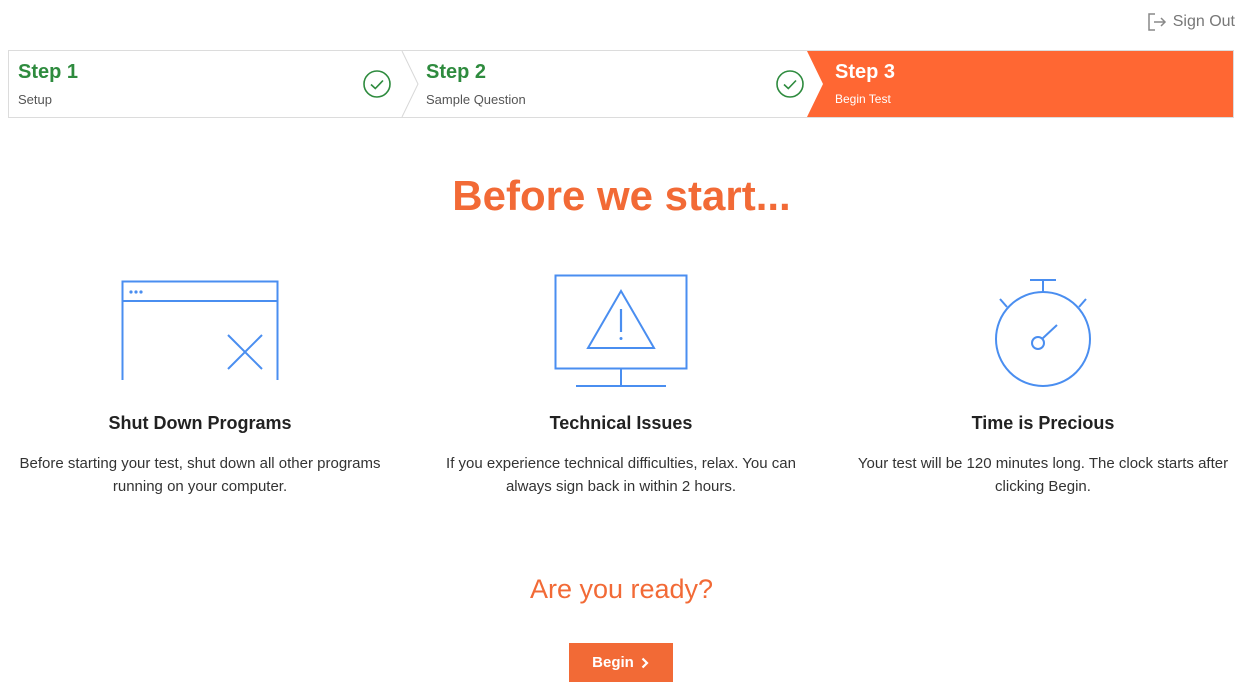  What do you see at coordinates (200, 423) in the screenshot?
I see `card-title: Shut Down Programs` at bounding box center [200, 423].